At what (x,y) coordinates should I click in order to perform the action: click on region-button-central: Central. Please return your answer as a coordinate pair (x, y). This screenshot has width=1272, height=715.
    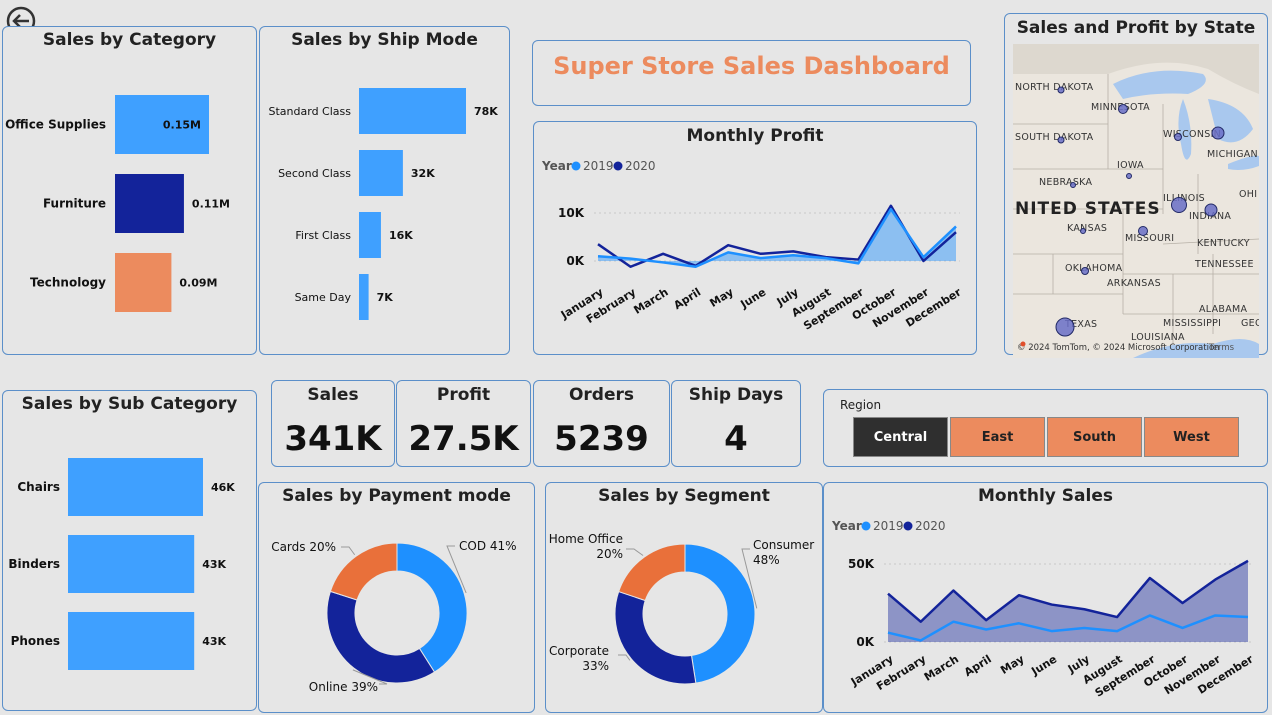
    Looking at the image, I should click on (900, 437).